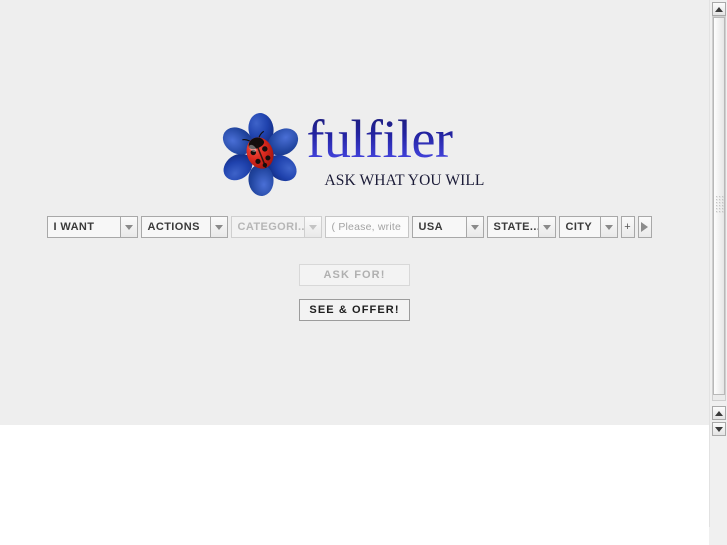  Describe the element at coordinates (404, 180) in the screenshot. I see `brand-tagline: ASK WHAT YOU WILL` at that location.